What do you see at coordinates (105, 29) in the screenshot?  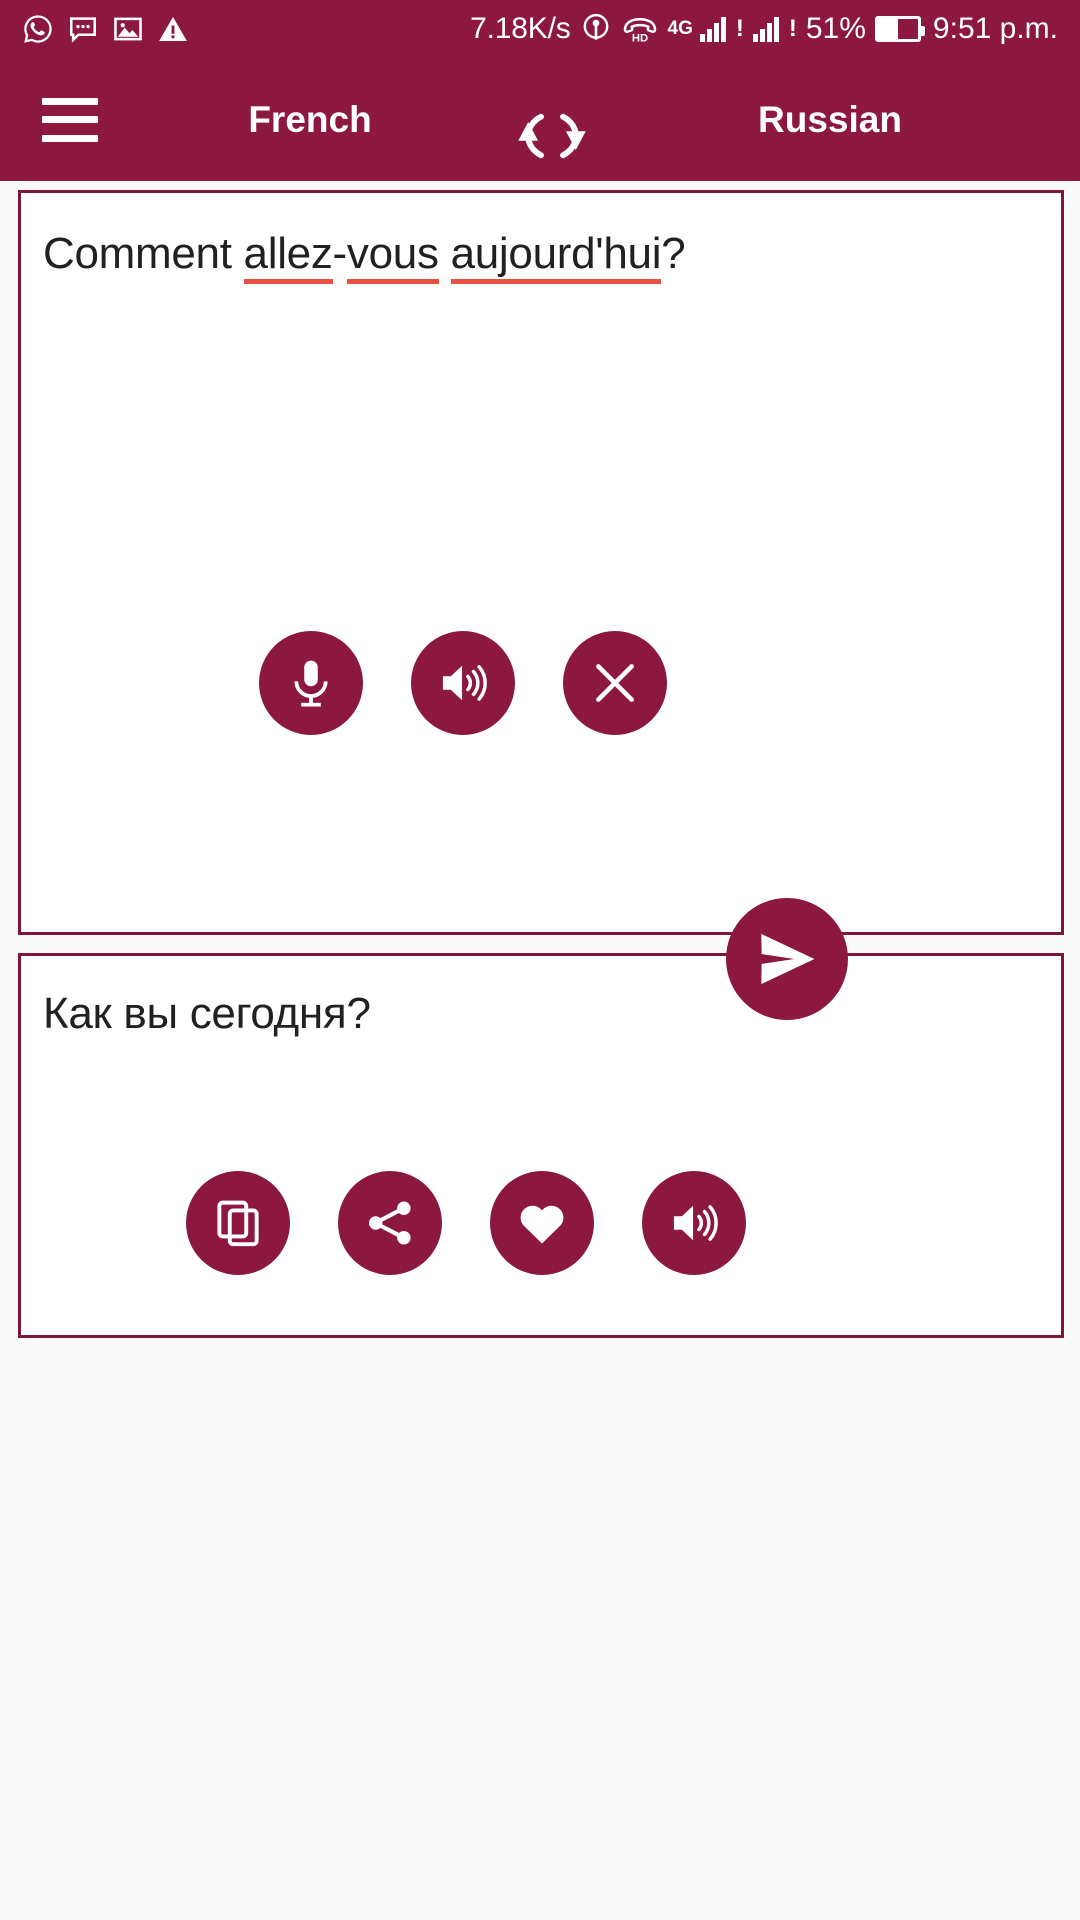 I see `status-bar-notification-icons` at bounding box center [105, 29].